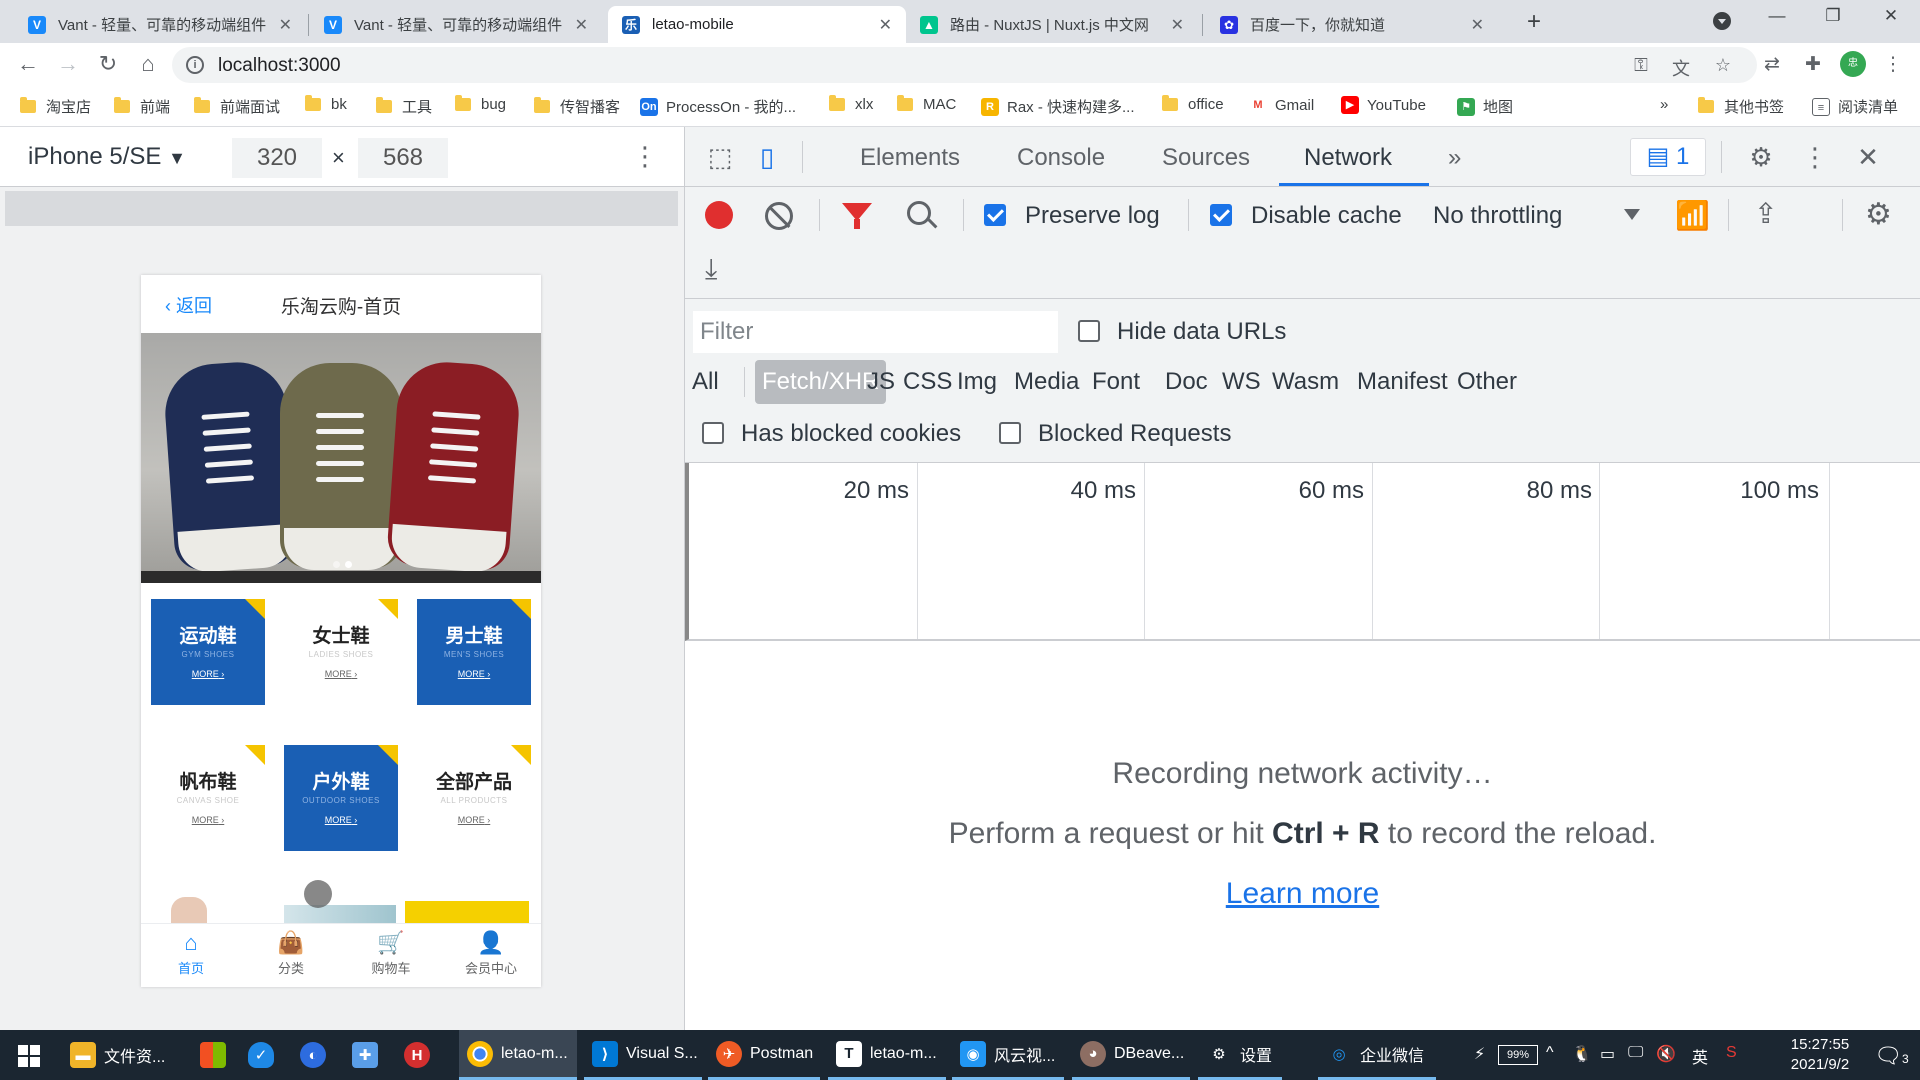  What do you see at coordinates (919, 213) in the screenshot?
I see `search-icon` at bounding box center [919, 213].